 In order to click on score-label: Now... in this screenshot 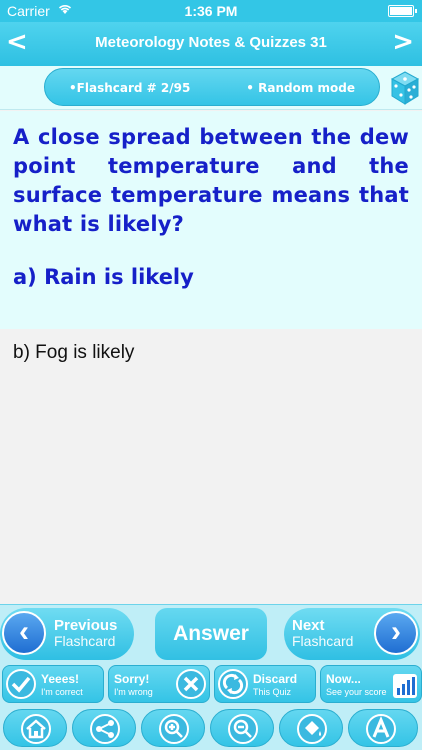, I will do `click(343, 679)`.